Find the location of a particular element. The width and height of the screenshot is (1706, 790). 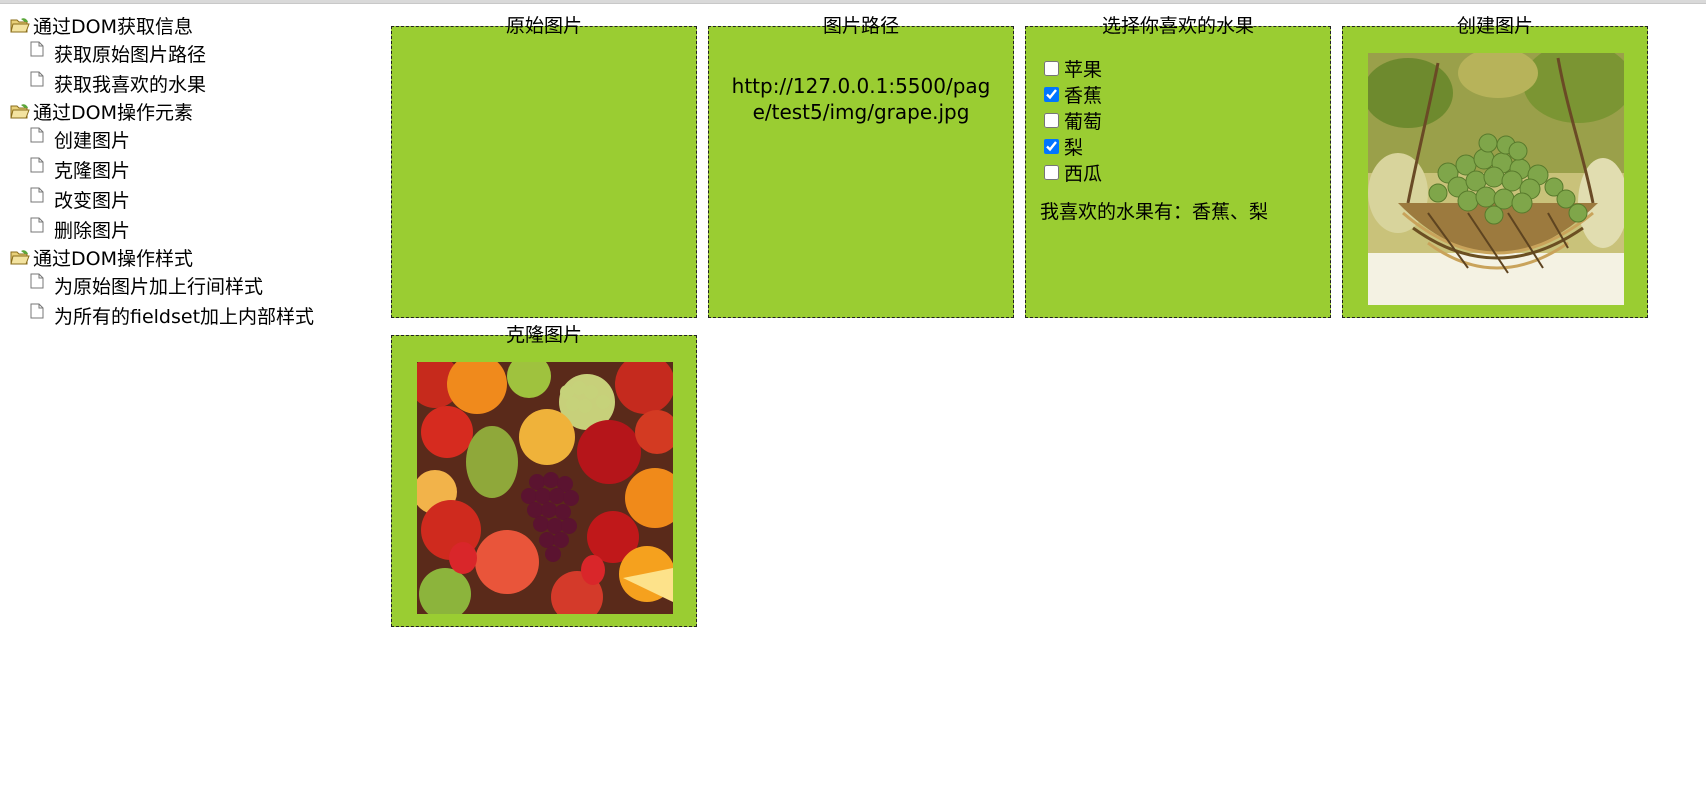

tree-item-get-image-path: 获取原始图片路径 is located at coordinates (190, 53).